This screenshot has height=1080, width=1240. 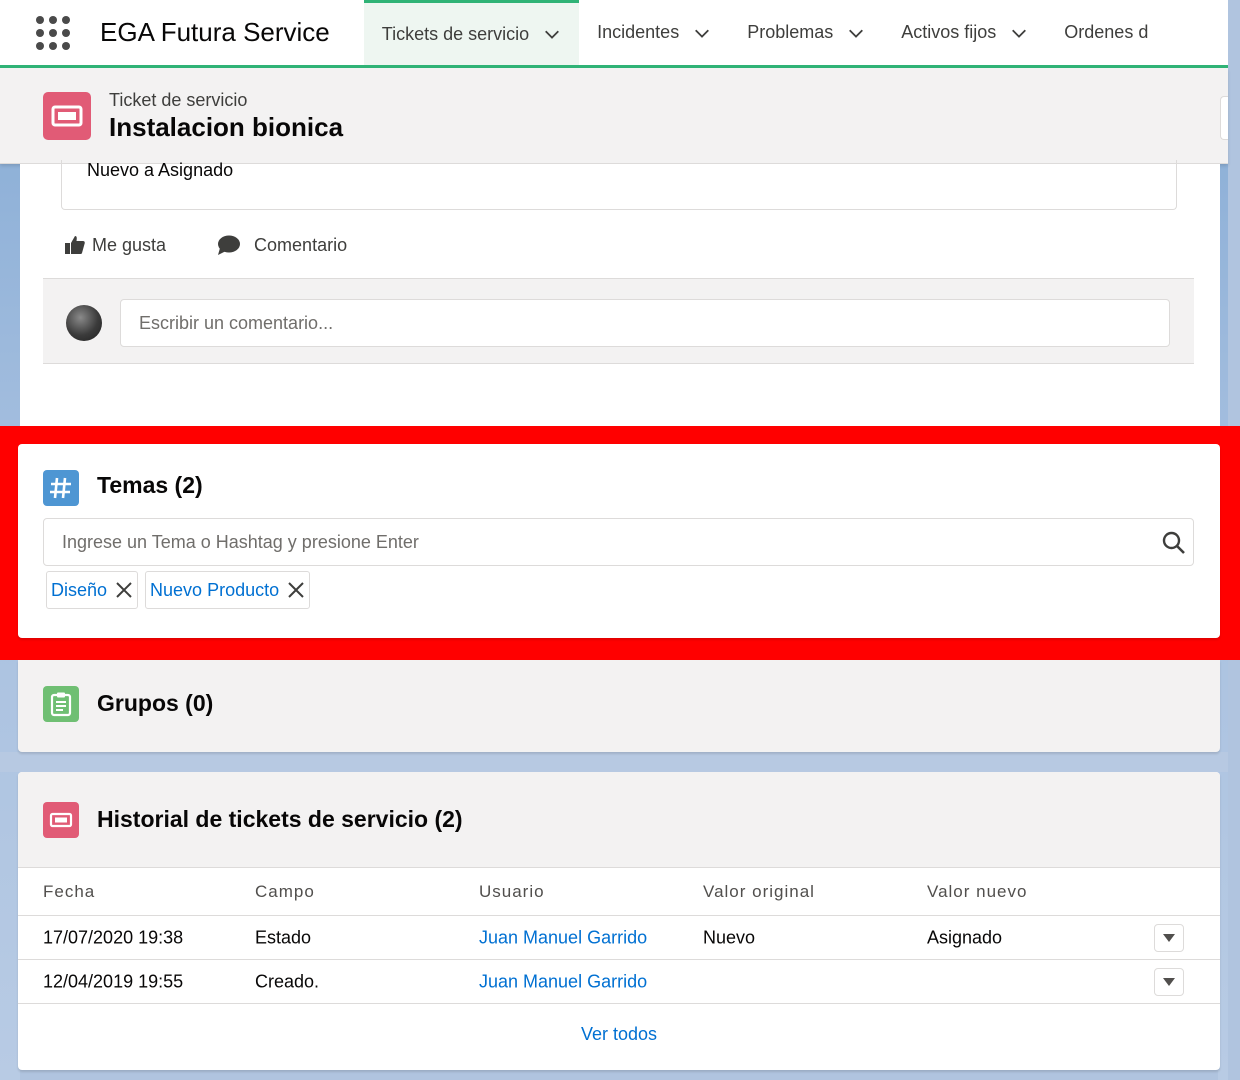 I want to click on topics-title: Temas (2), so click(x=150, y=485).